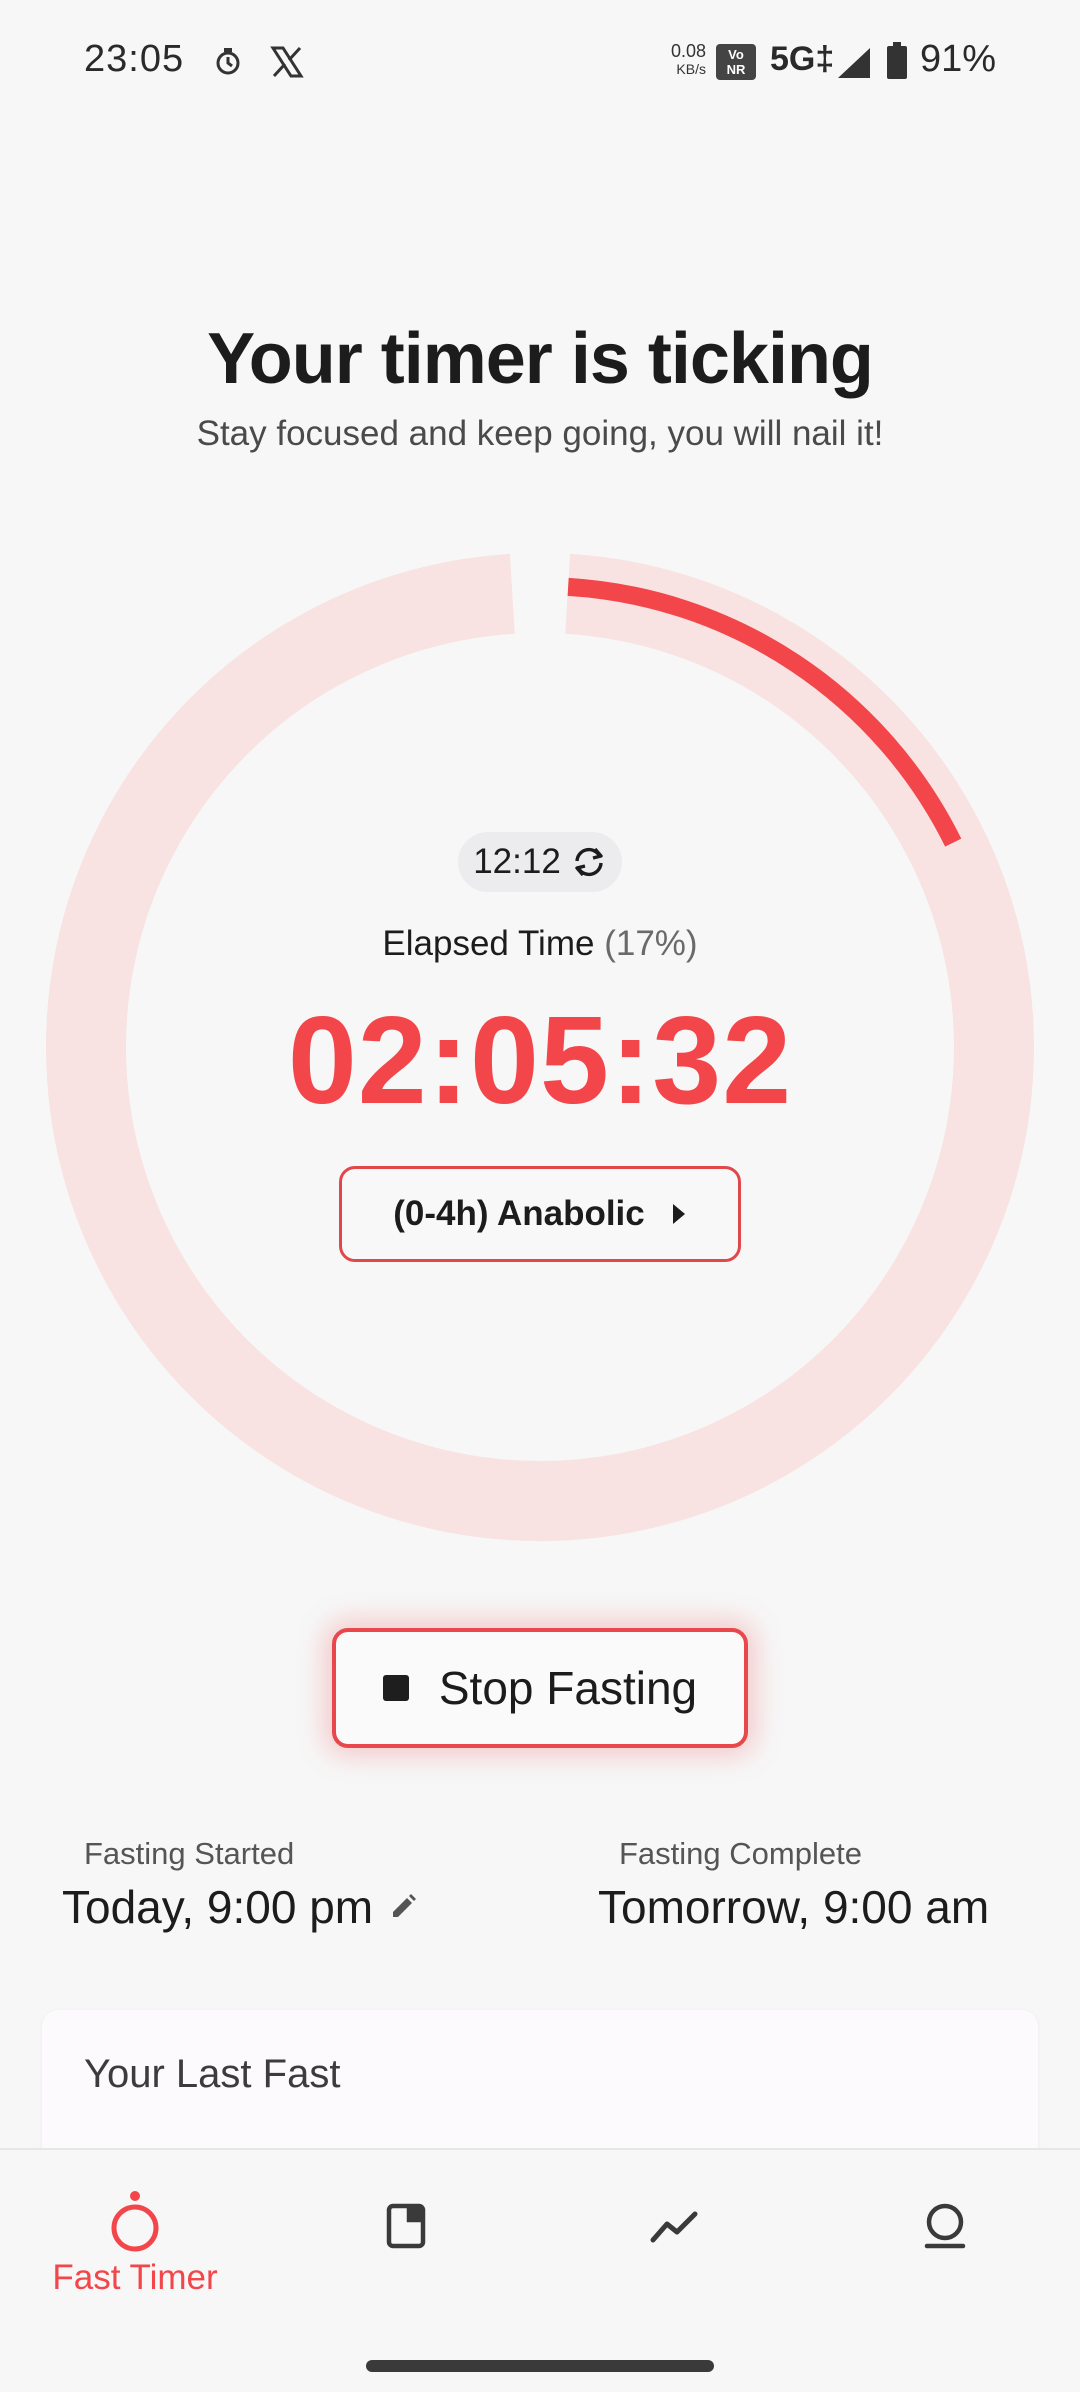 The height and width of the screenshot is (2392, 1080). Describe the element at coordinates (568, 1688) in the screenshot. I see `stop-fasting-label: Stop Fasting` at that location.